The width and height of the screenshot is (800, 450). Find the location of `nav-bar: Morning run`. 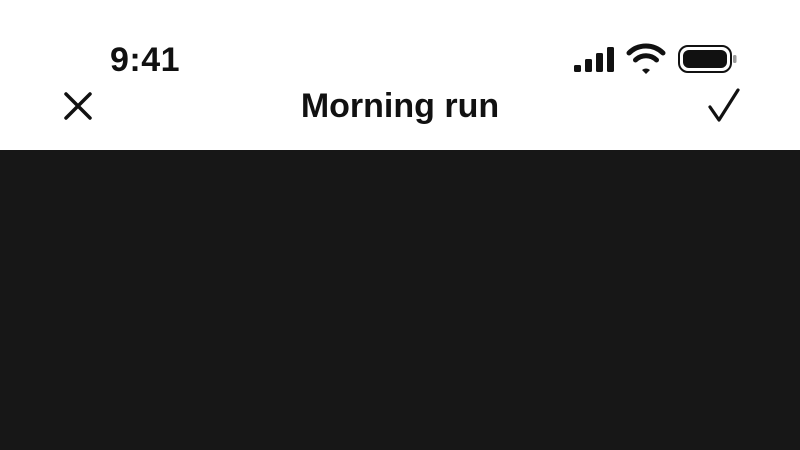

nav-bar: Morning run is located at coordinates (400, 117).